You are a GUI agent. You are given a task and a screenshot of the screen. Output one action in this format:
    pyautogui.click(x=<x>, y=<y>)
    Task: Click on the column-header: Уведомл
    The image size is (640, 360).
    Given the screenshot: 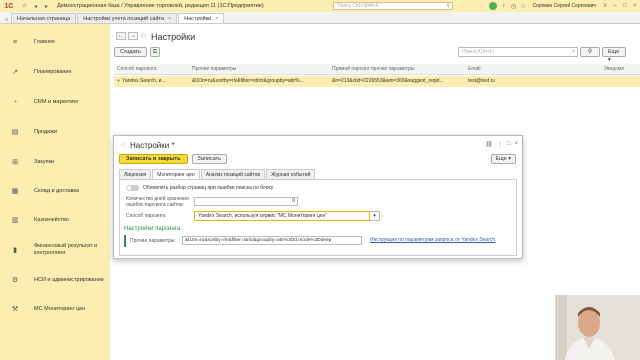 What is the action you would take?
    pyautogui.click(x=620, y=69)
    